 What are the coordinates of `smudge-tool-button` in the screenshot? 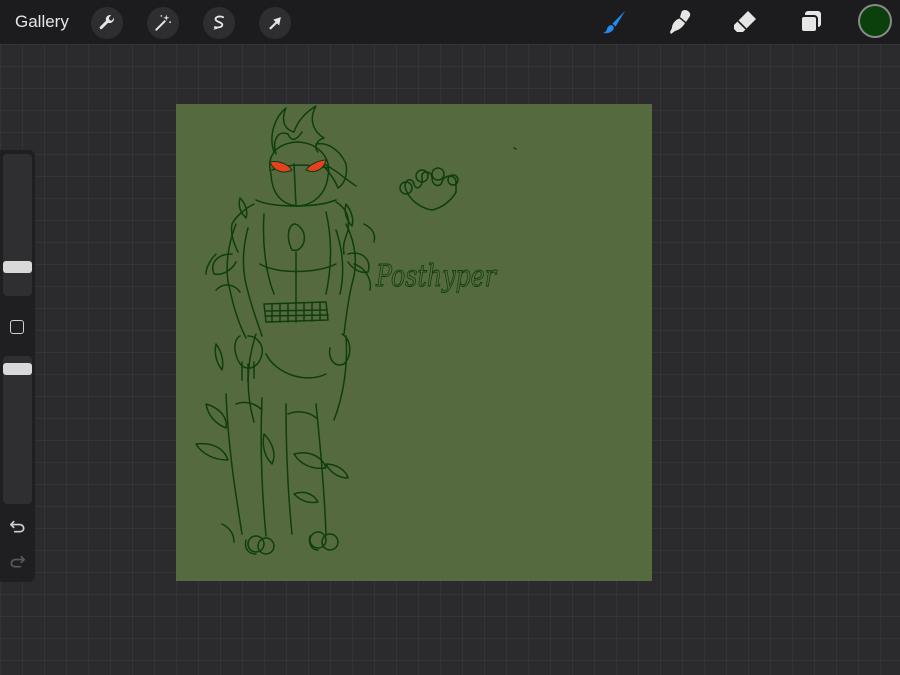 It's located at (680, 22).